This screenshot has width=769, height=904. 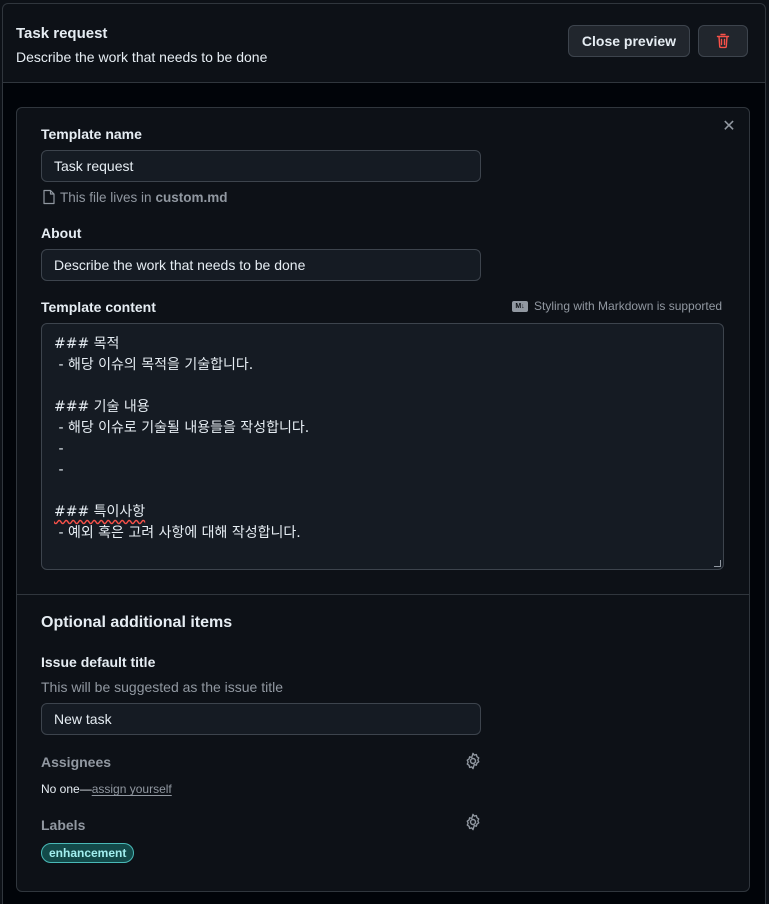 What do you see at coordinates (49, 197) in the screenshot?
I see `file-icon` at bounding box center [49, 197].